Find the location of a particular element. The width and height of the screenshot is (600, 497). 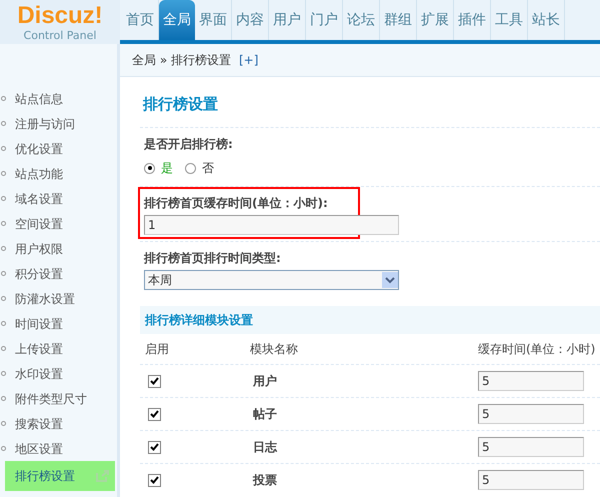

sidebar-item: 站点信息 is located at coordinates (58, 98).